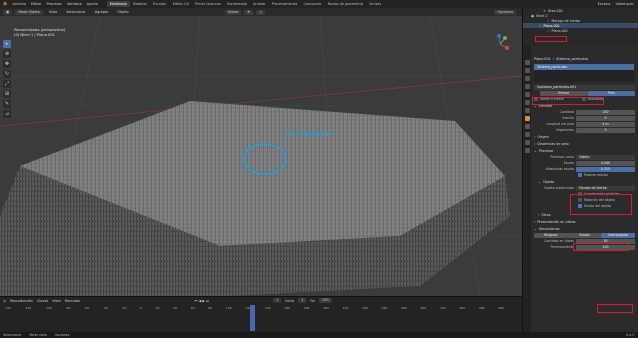 Image resolution: width=638 pixels, height=338 pixels. I want to click on hair-length-field: 4 m, so click(605, 124).